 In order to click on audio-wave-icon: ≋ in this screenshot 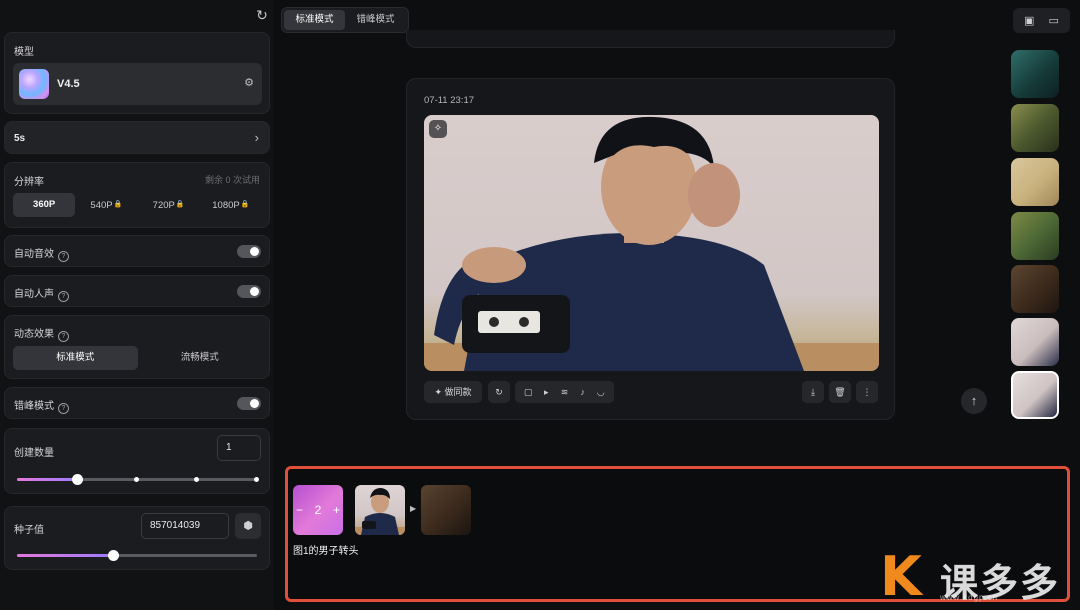, I will do `click(564, 392)`.